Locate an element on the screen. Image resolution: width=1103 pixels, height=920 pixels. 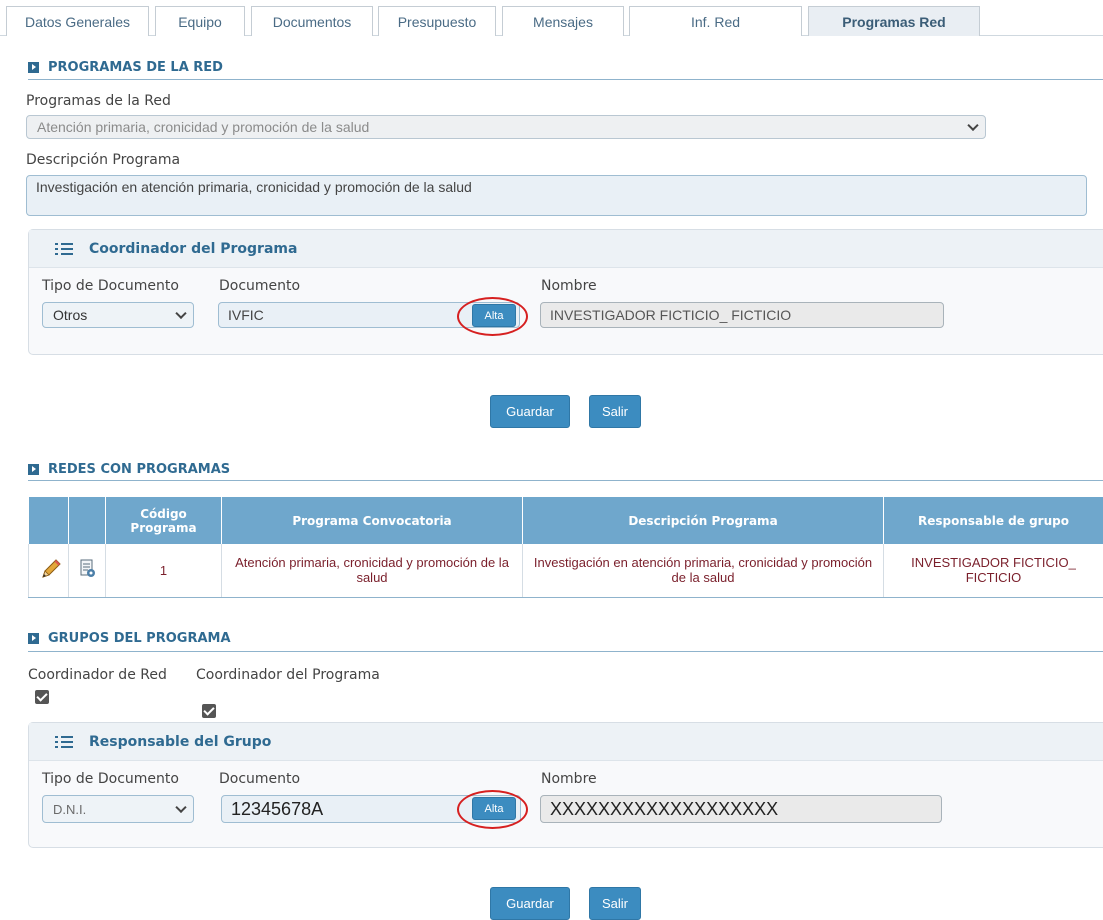
tipo-documento-select: Otros is located at coordinates (118, 315).